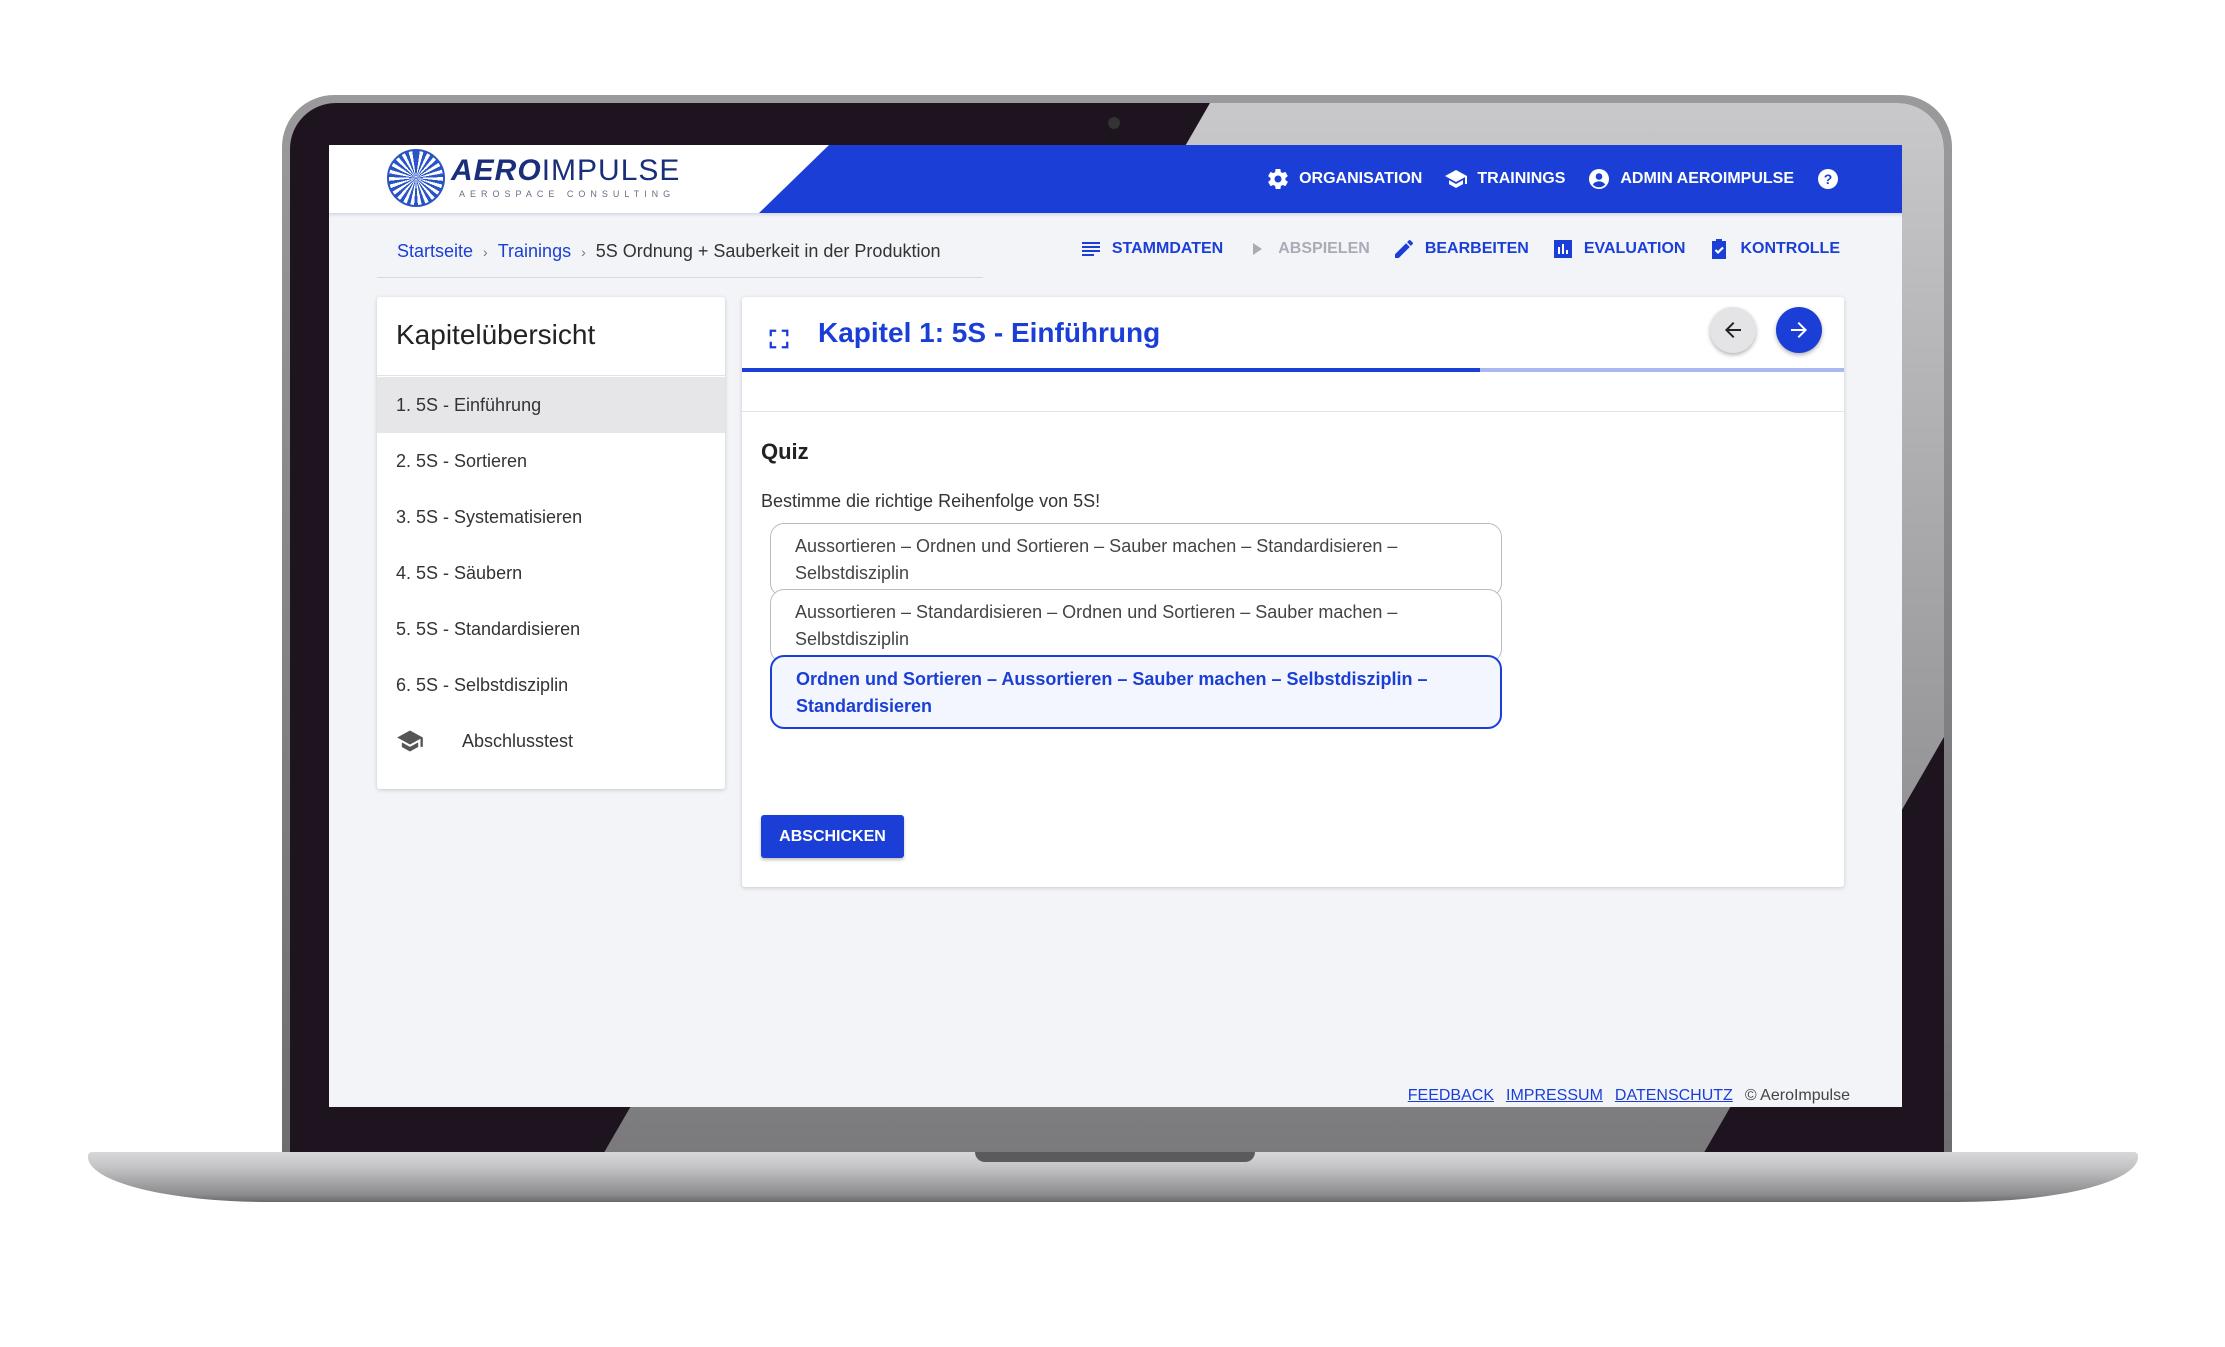 This screenshot has width=2225, height=1347. What do you see at coordinates (1634, 248) in the screenshot?
I see `evaluation-label: EVALUATION` at bounding box center [1634, 248].